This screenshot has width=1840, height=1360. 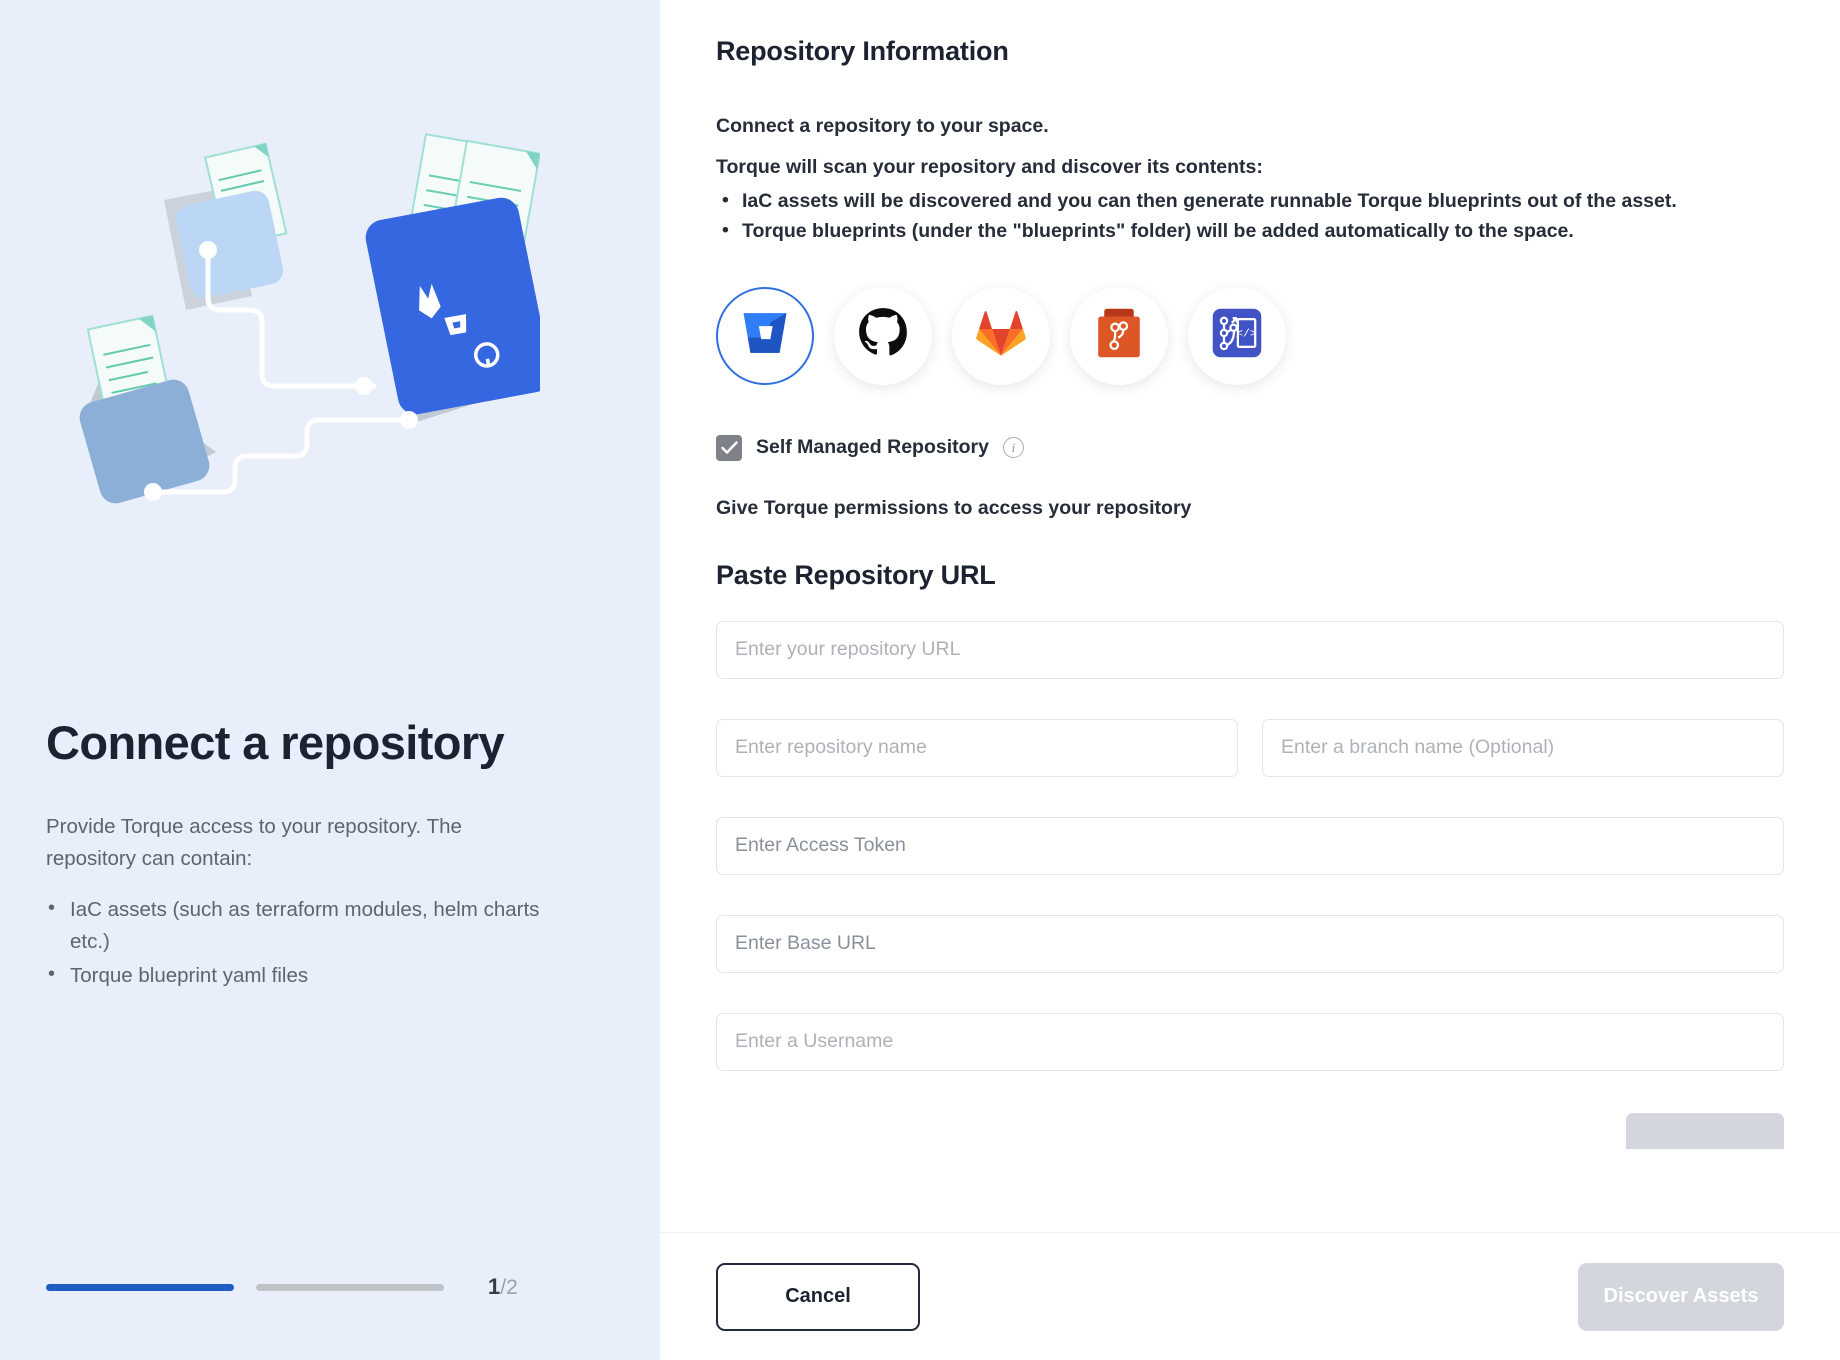 I want to click on wizard-action-bar: Cancel Discover Assets, so click(x=1250, y=1296).